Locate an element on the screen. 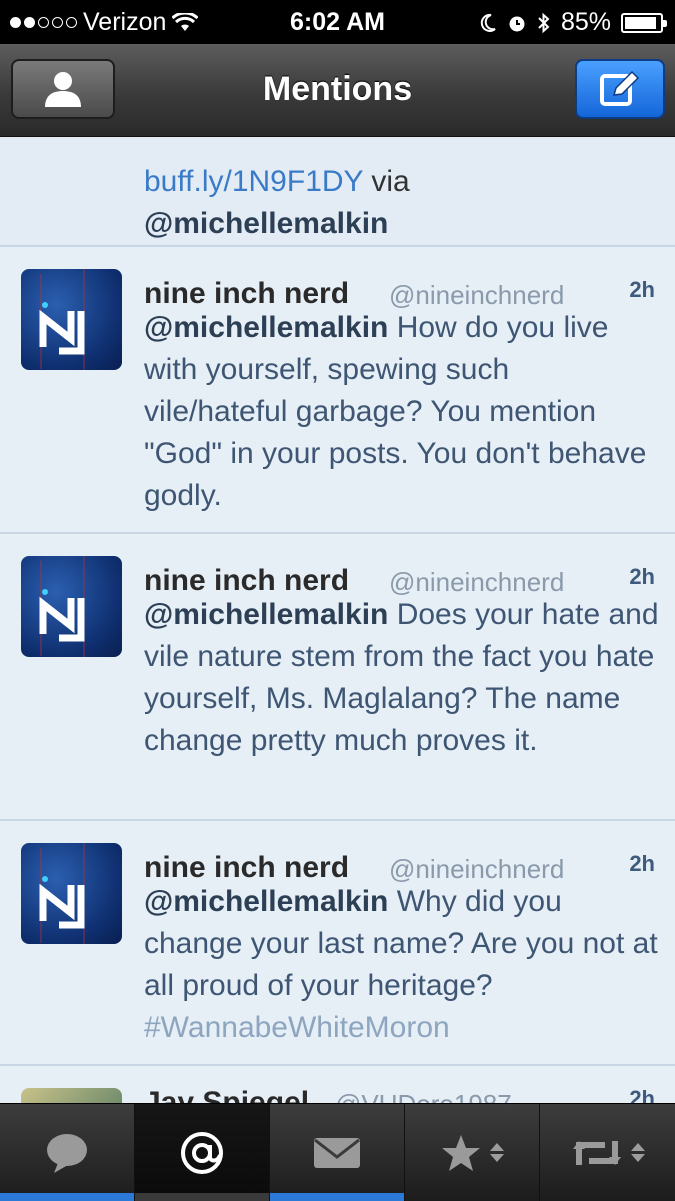 The image size is (675, 1201). envelope-icon is located at coordinates (337, 1152).